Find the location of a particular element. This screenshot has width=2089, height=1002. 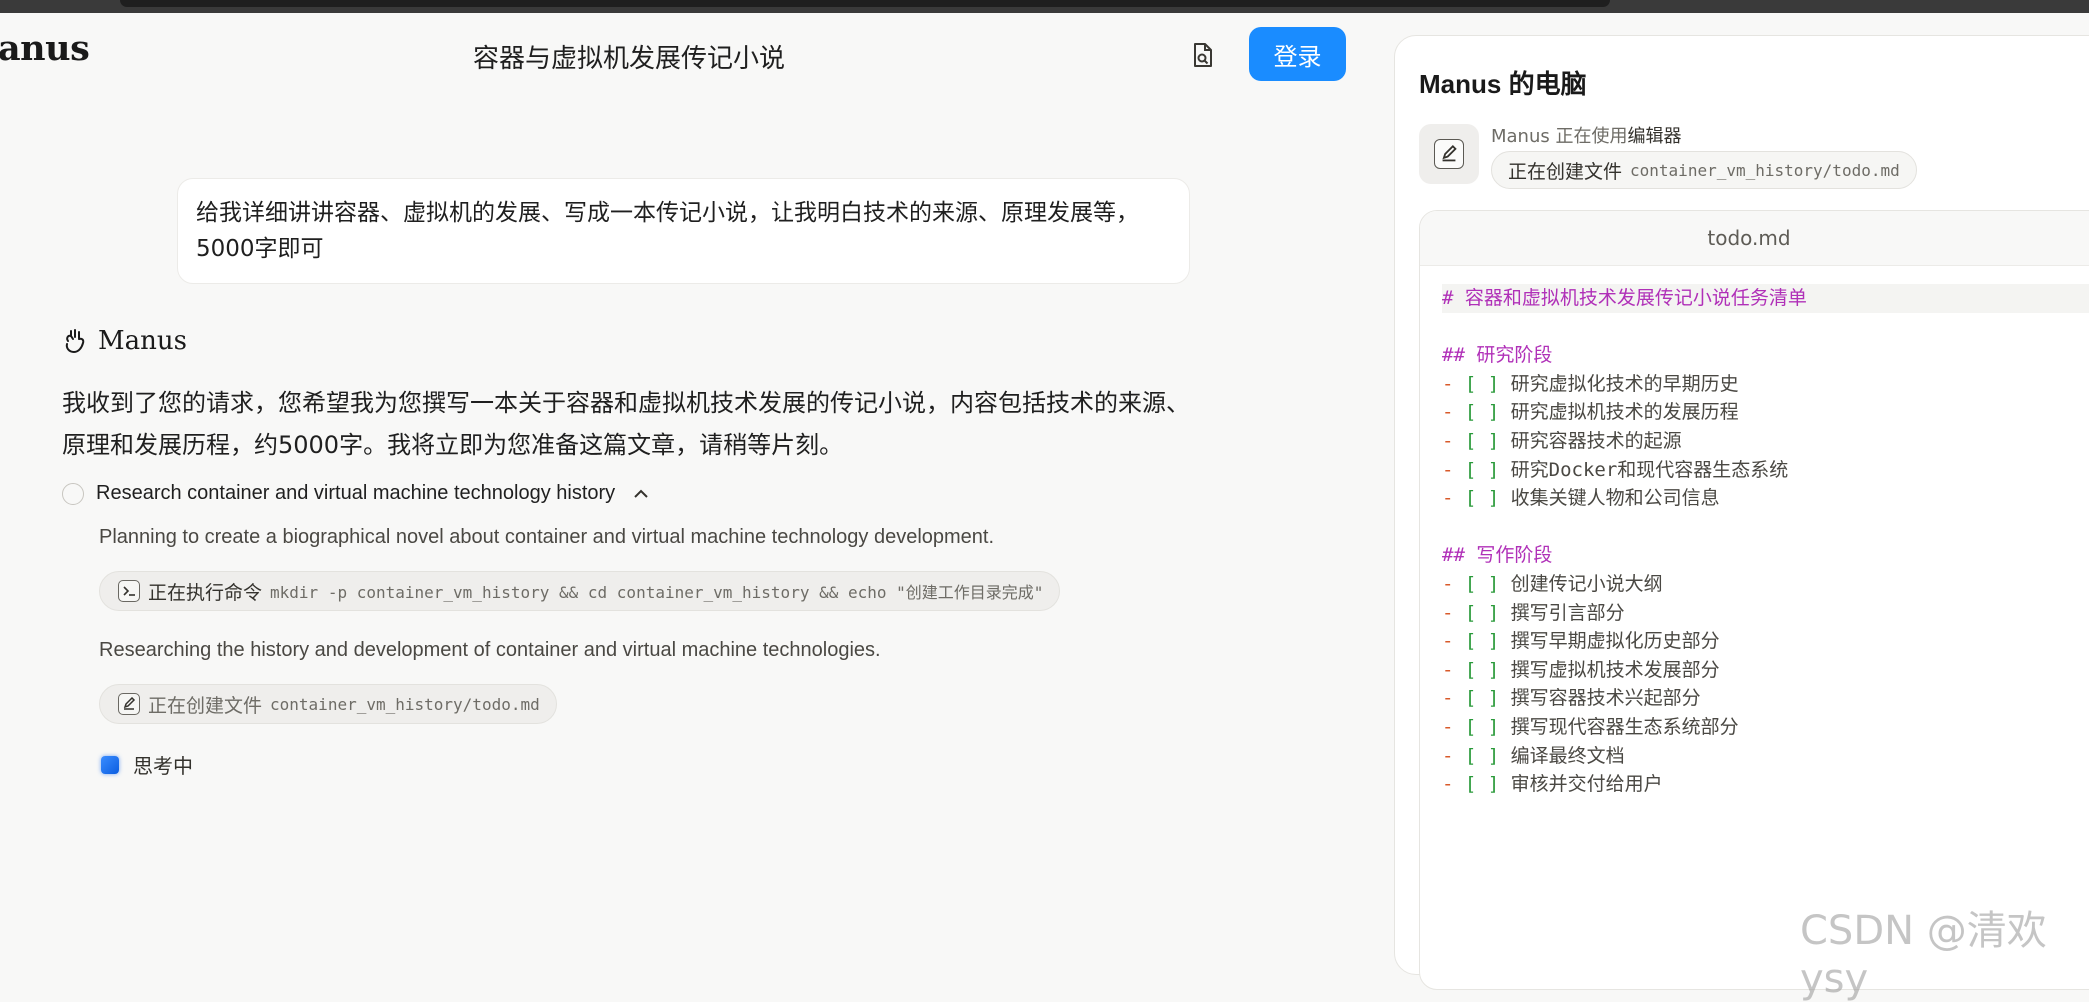

list-item-text: 撰写现代容器生态系统部分 is located at coordinates (1619, 726).